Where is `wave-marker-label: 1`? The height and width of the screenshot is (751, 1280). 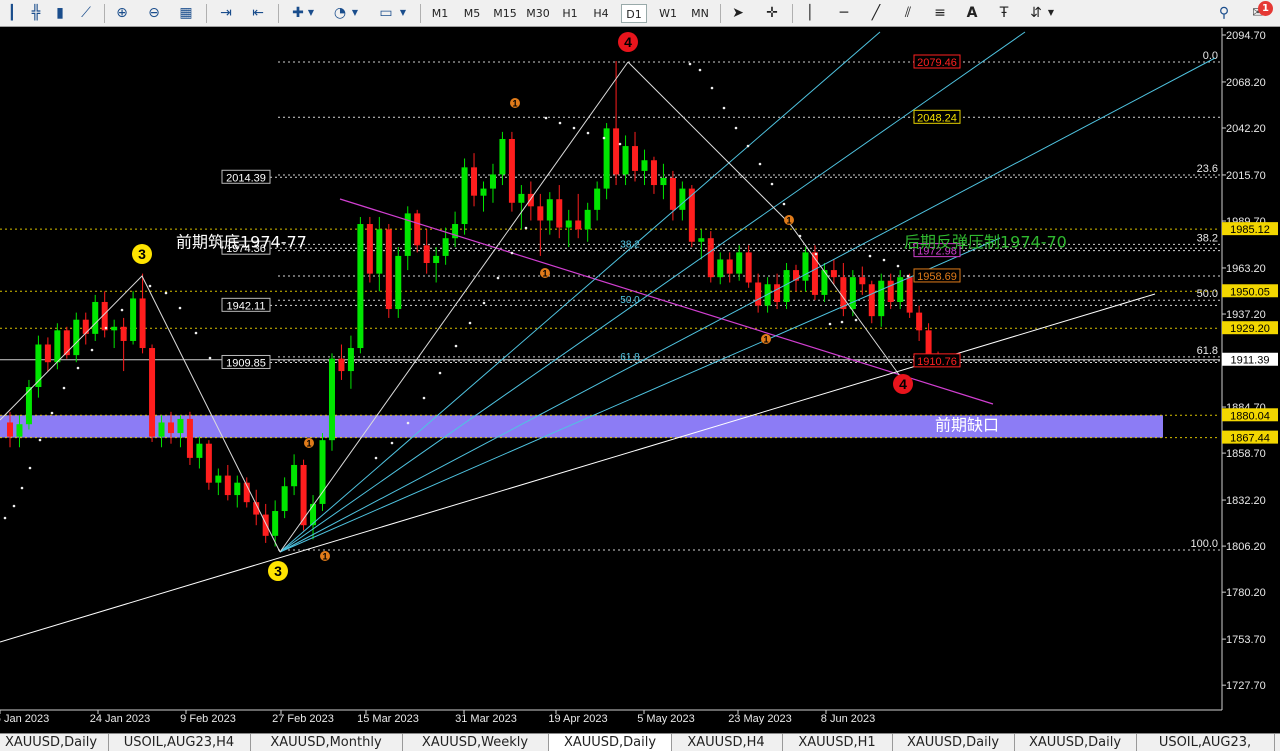 wave-marker-label: 1 is located at coordinates (788, 221).